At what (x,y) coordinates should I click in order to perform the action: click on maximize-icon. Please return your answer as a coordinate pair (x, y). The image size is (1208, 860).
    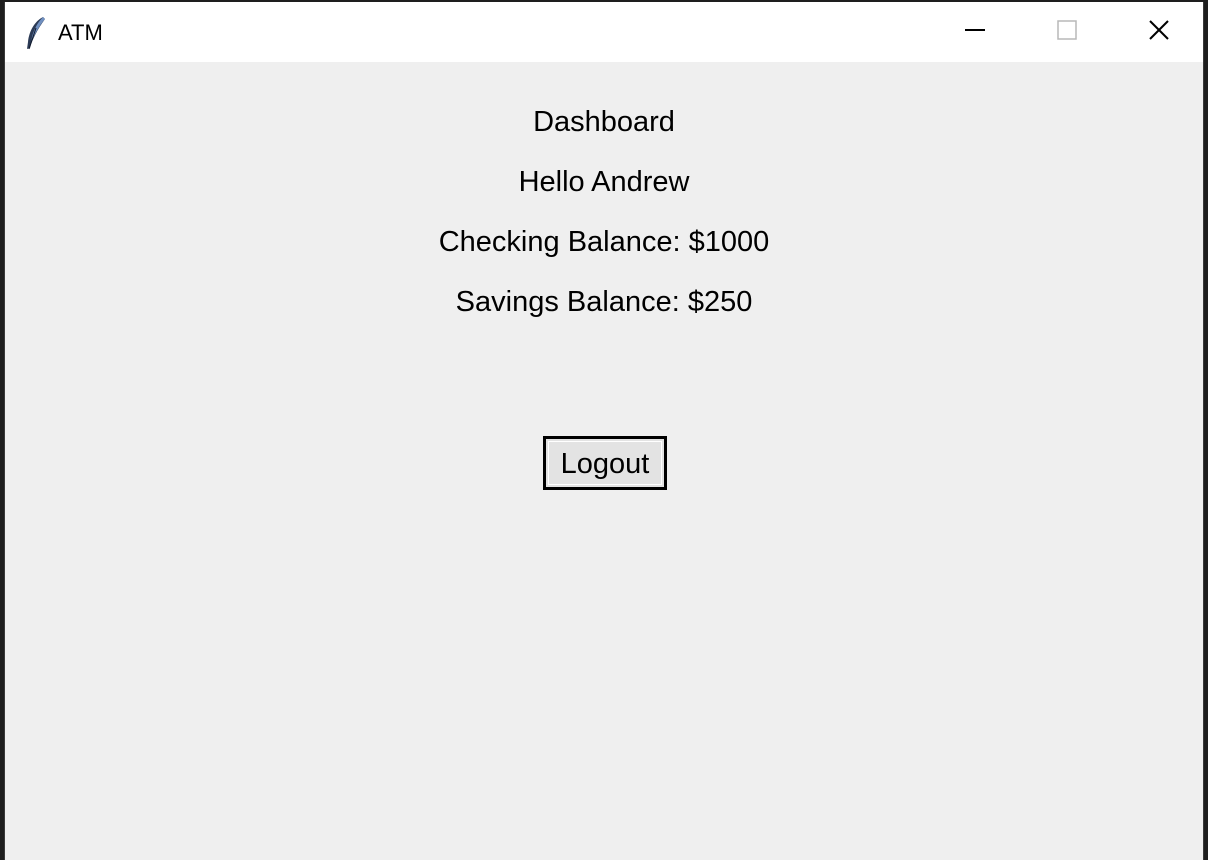
    Looking at the image, I should click on (1067, 32).